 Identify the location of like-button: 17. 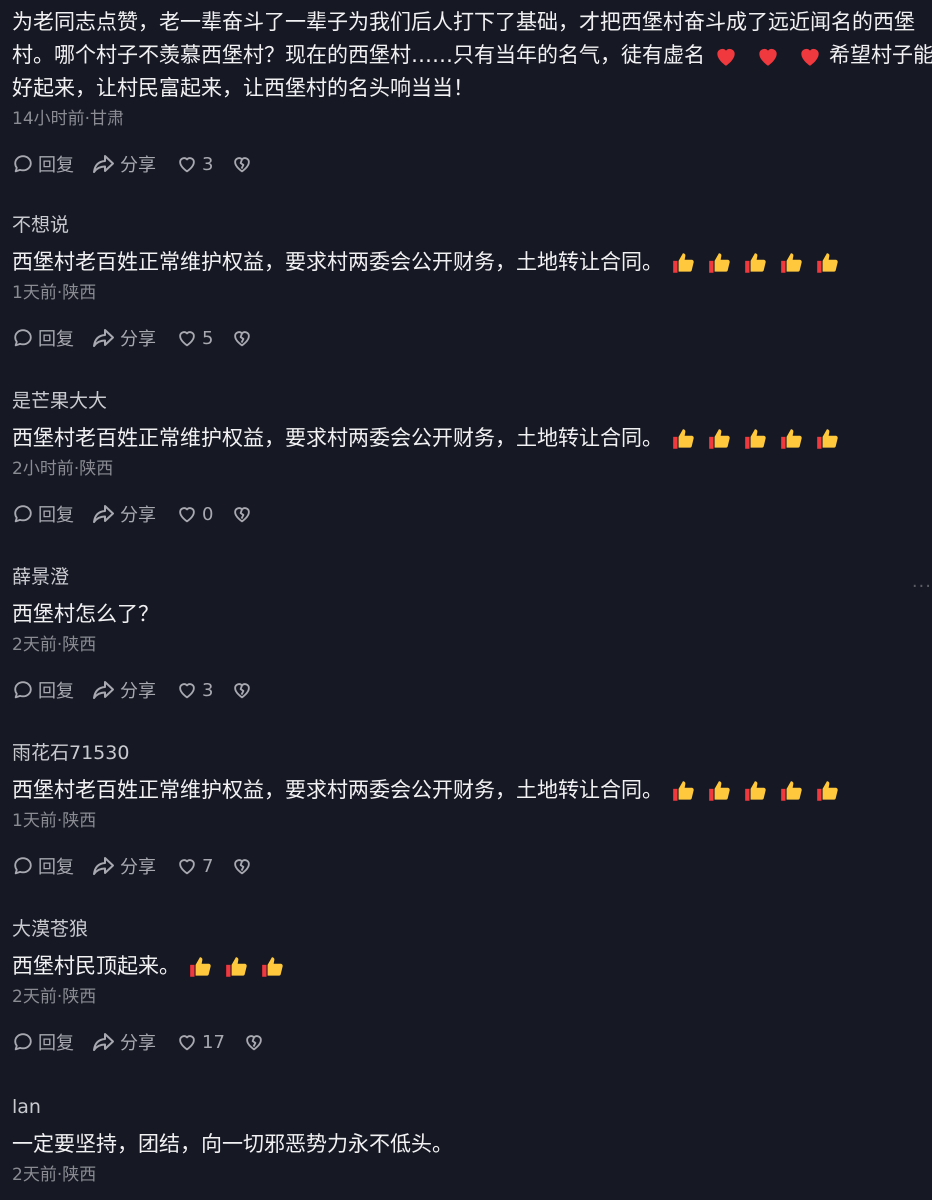
(200, 1042).